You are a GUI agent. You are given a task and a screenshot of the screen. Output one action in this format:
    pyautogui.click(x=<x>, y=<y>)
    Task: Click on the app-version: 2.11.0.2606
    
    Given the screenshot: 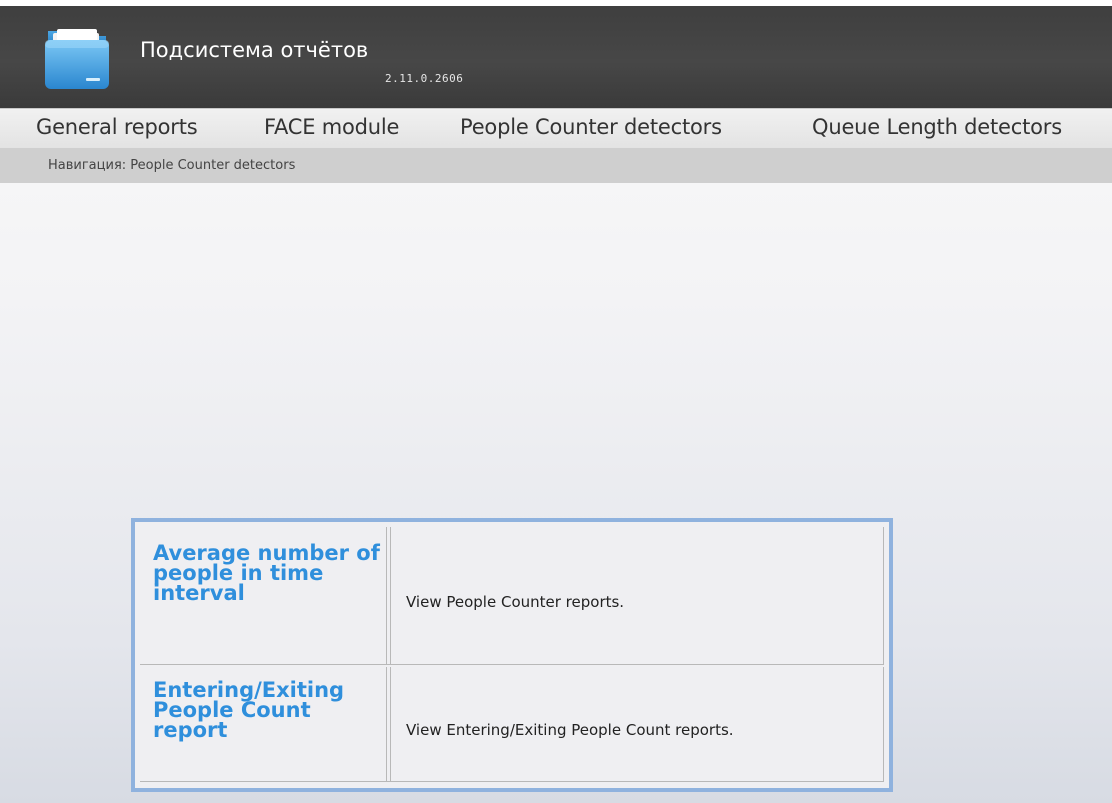 What is the action you would take?
    pyautogui.click(x=424, y=78)
    